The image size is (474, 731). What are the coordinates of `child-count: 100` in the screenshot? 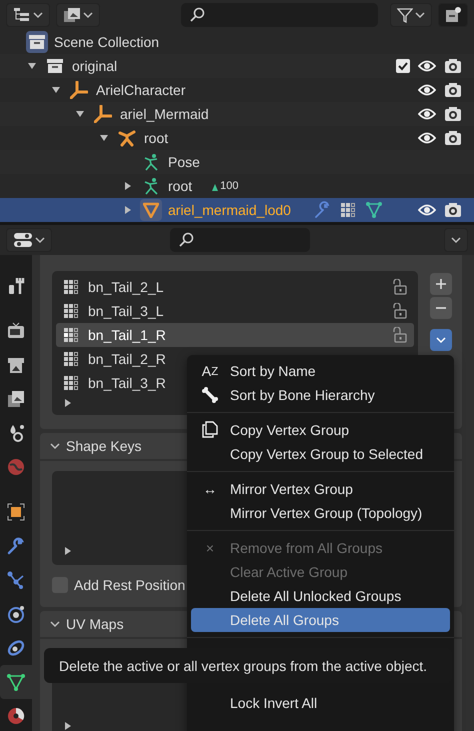 It's located at (224, 186).